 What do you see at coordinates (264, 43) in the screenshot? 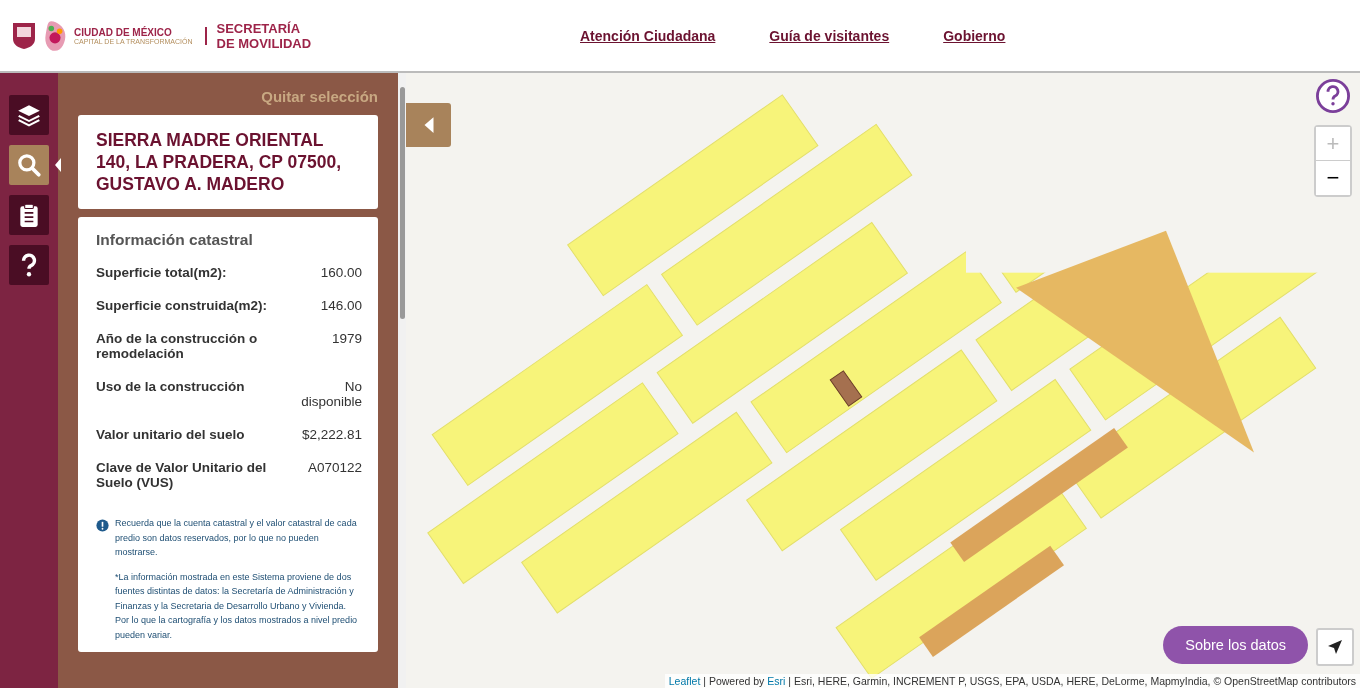
I see `agency-name: DE MOVILIDAD` at bounding box center [264, 43].